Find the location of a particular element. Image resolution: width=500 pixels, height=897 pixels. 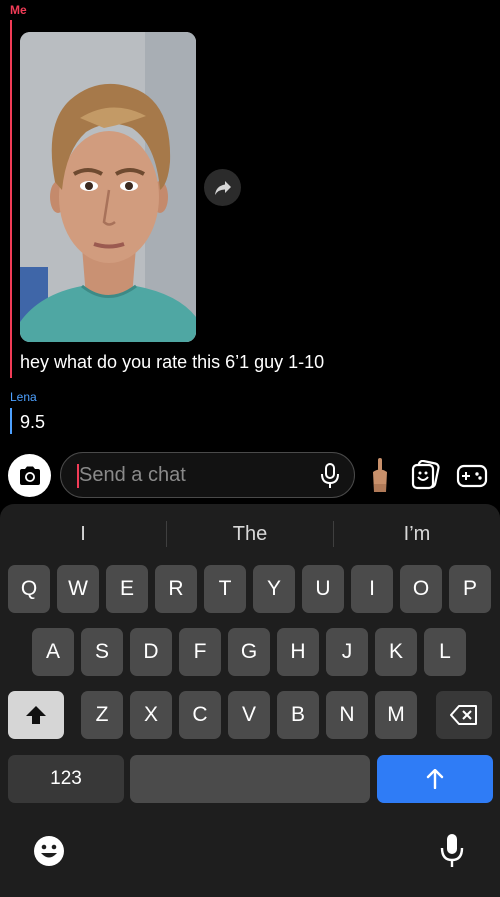

numbers-key: 123 is located at coordinates (66, 779).